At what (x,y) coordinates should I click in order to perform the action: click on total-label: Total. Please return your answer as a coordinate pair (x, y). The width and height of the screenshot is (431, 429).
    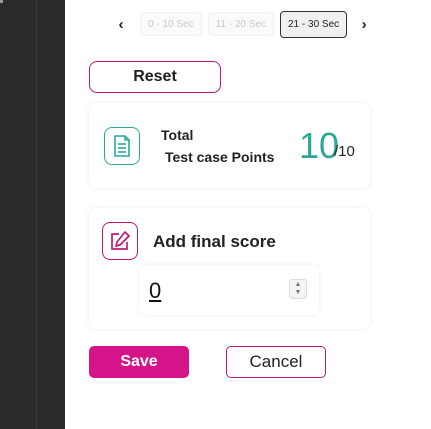
    Looking at the image, I should click on (177, 135).